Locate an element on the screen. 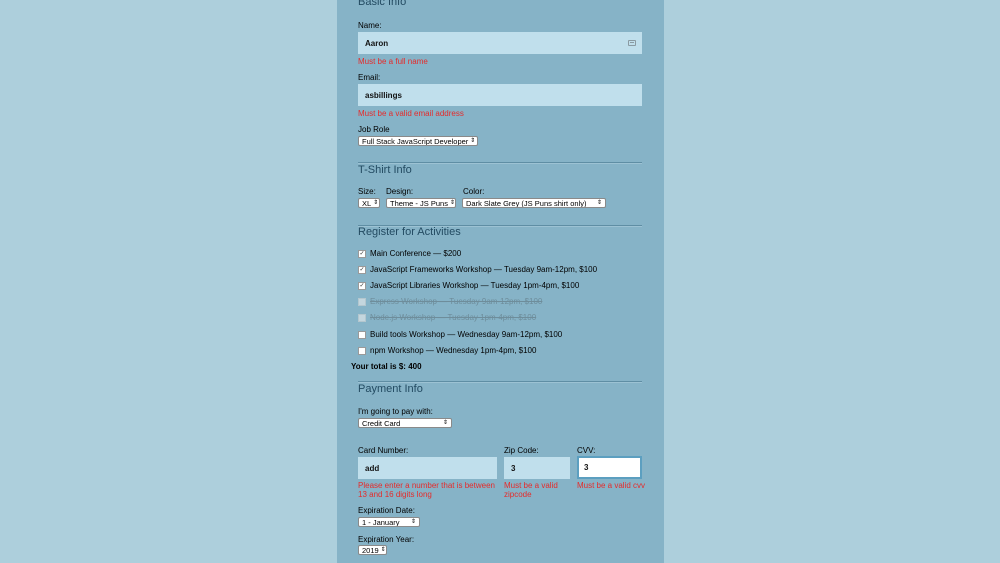 The image size is (1000, 563). exp-month-selected: 1 - January is located at coordinates (381, 522).